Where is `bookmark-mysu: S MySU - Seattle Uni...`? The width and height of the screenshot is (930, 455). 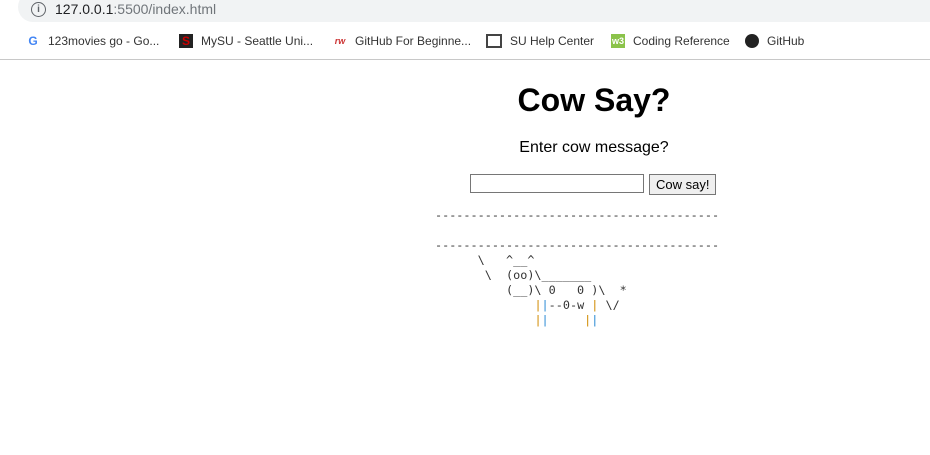
bookmark-mysu: S MySU - Seattle Uni... is located at coordinates (246, 41).